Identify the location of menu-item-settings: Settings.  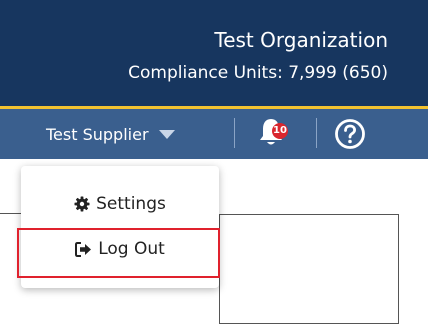
(120, 204).